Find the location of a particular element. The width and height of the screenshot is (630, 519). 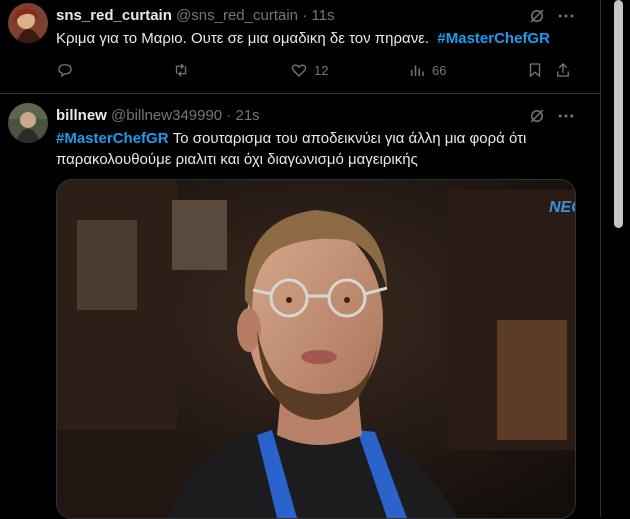

user-handle: @sns_red_curtain is located at coordinates (237, 15).